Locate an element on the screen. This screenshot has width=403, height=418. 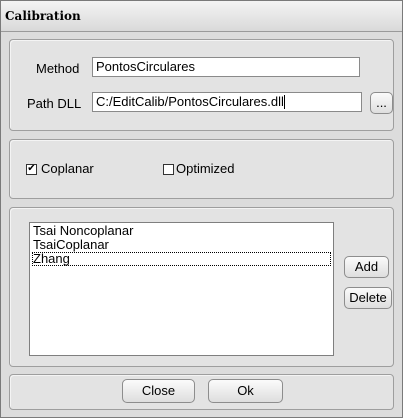
list-item-selected: Zhang is located at coordinates (181, 259).